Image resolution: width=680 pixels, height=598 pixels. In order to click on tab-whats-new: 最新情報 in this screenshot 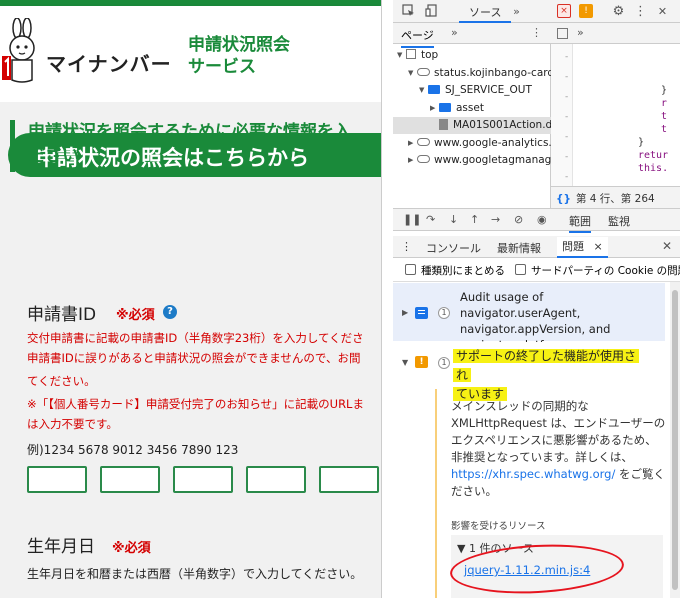, I will do `click(519, 248)`.